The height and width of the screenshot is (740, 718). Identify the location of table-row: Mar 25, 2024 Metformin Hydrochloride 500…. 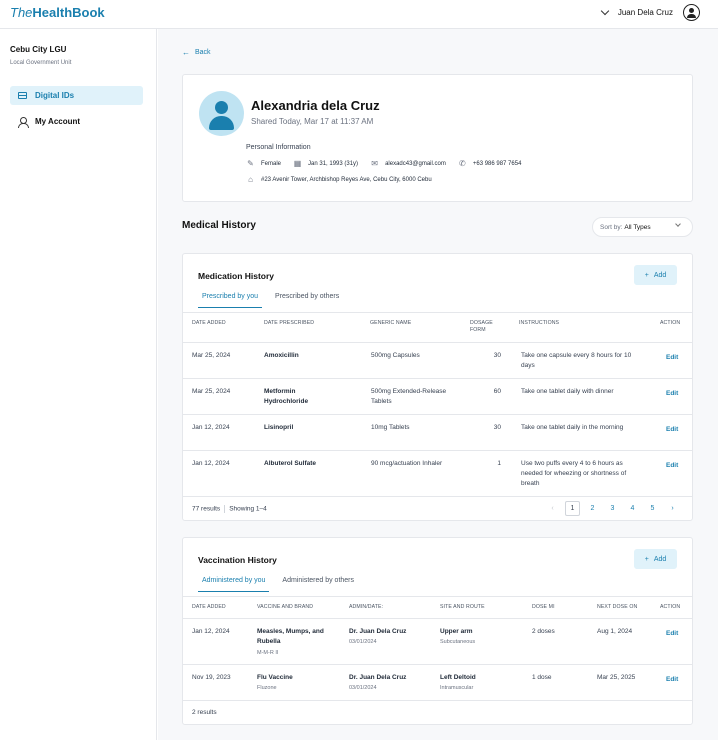
(437, 396).